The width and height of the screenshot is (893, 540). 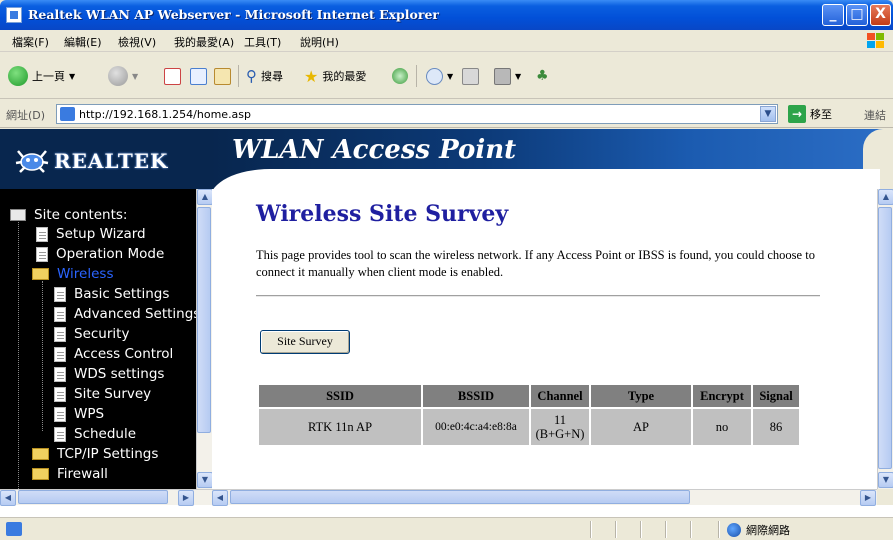 What do you see at coordinates (172, 76) in the screenshot?
I see `stop-button` at bounding box center [172, 76].